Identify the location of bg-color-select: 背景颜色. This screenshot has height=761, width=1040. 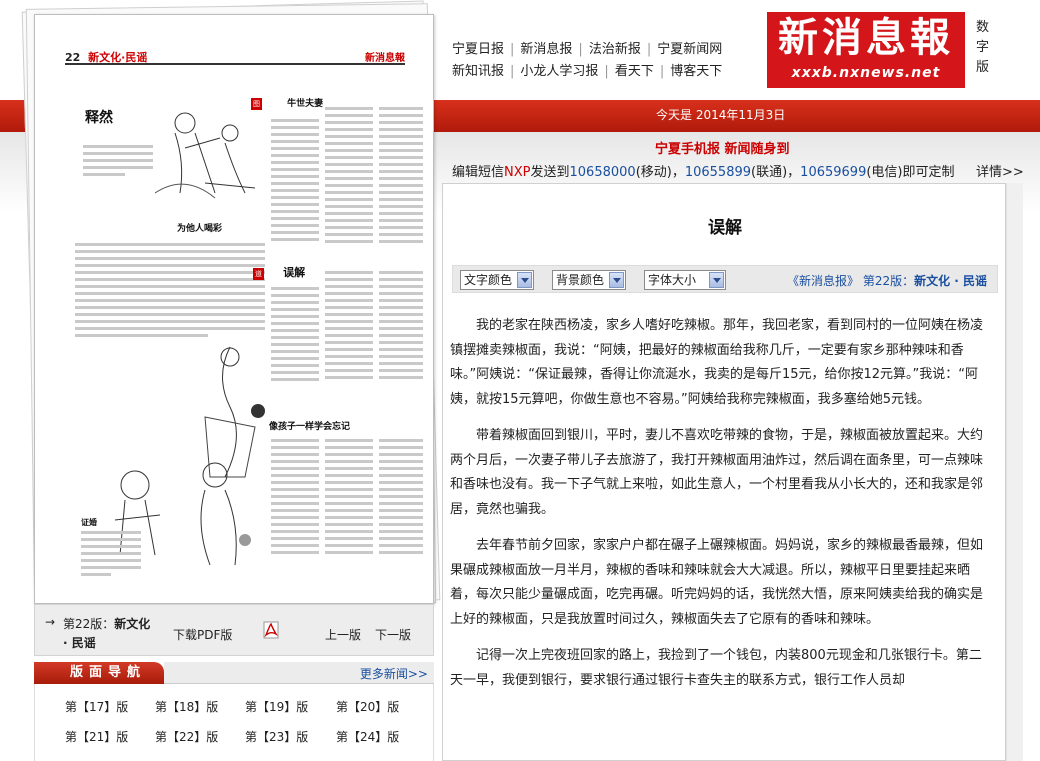
(589, 280).